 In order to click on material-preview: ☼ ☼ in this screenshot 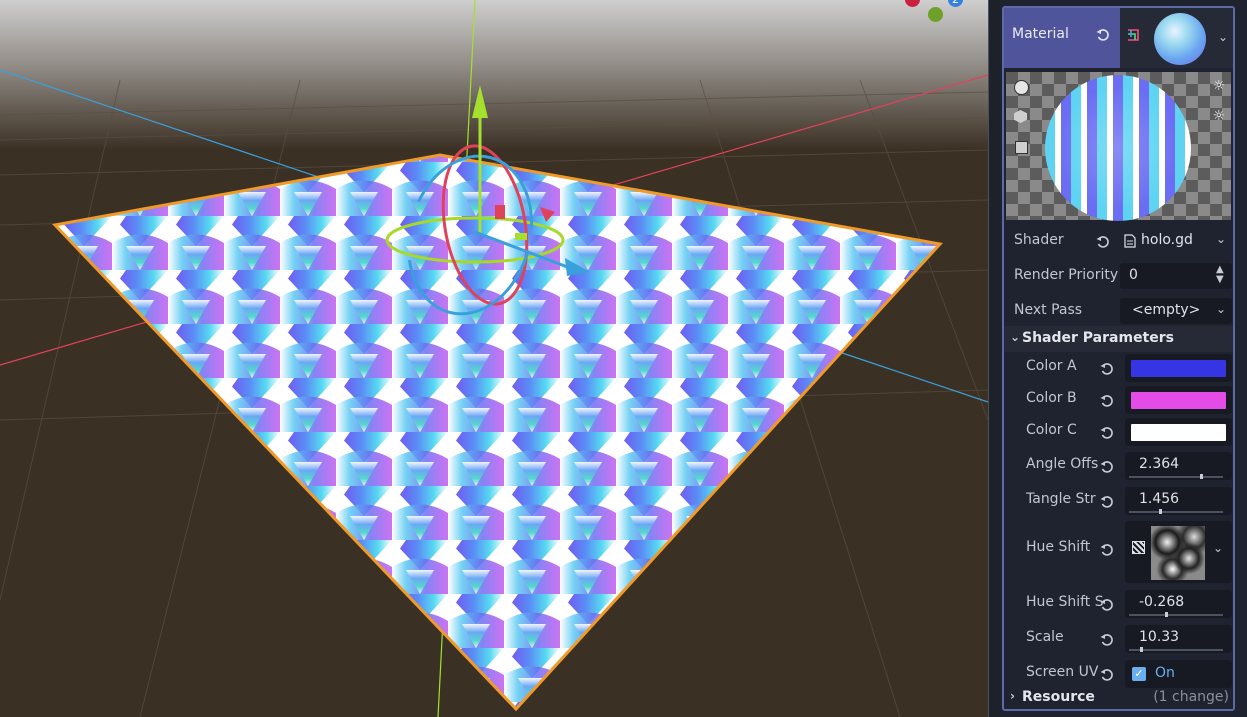, I will do `click(1118, 146)`.